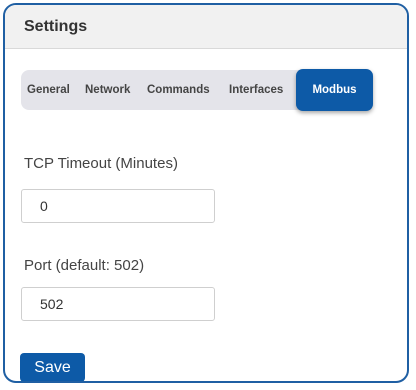  What do you see at coordinates (118, 206) in the screenshot?
I see `tcp-timeout-input` at bounding box center [118, 206].